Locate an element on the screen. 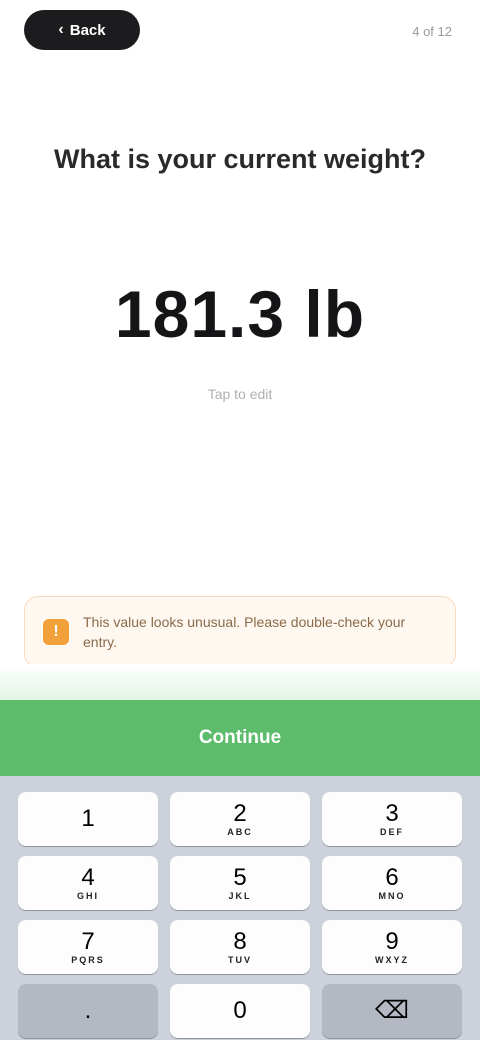 The height and width of the screenshot is (1040, 480). key-decimal: . is located at coordinates (88, 1011).